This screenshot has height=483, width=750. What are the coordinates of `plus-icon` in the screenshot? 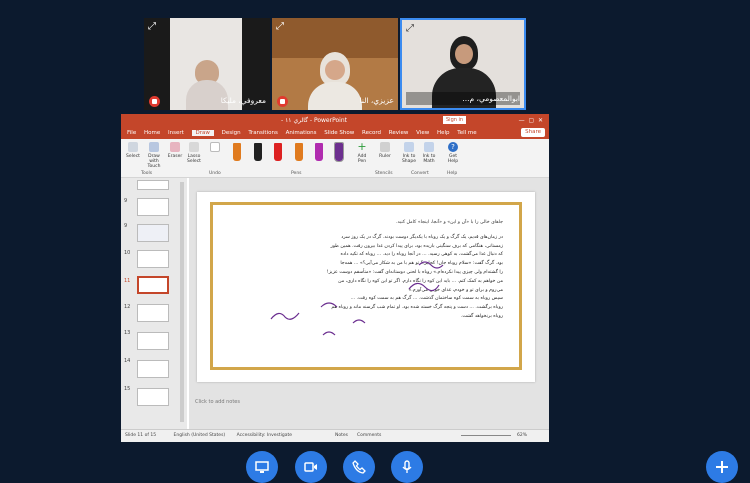 It's located at (722, 467).